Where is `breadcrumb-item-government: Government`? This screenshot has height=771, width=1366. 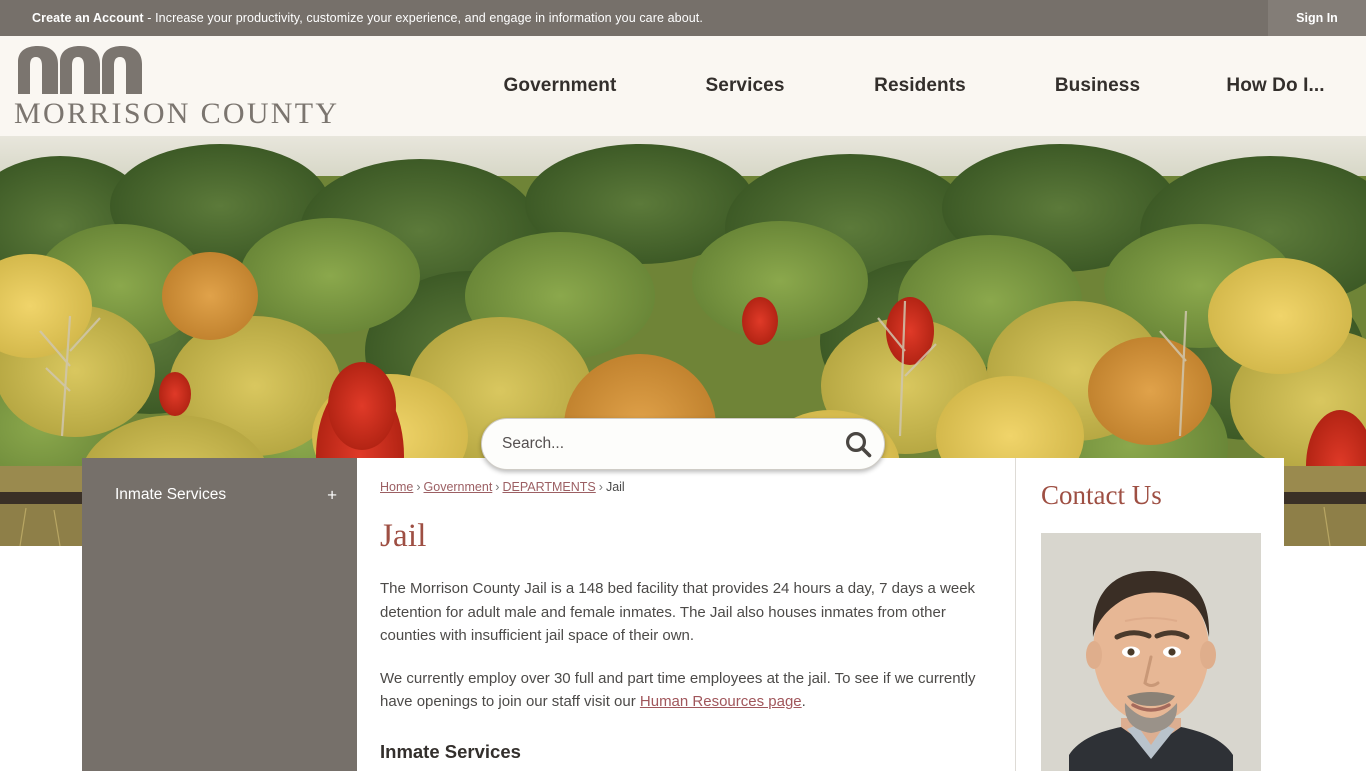
breadcrumb-item-government: Government is located at coordinates (458, 487).